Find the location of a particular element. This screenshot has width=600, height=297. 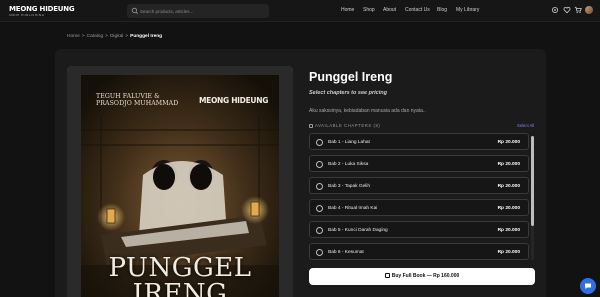

heart-icon is located at coordinates (567, 10).